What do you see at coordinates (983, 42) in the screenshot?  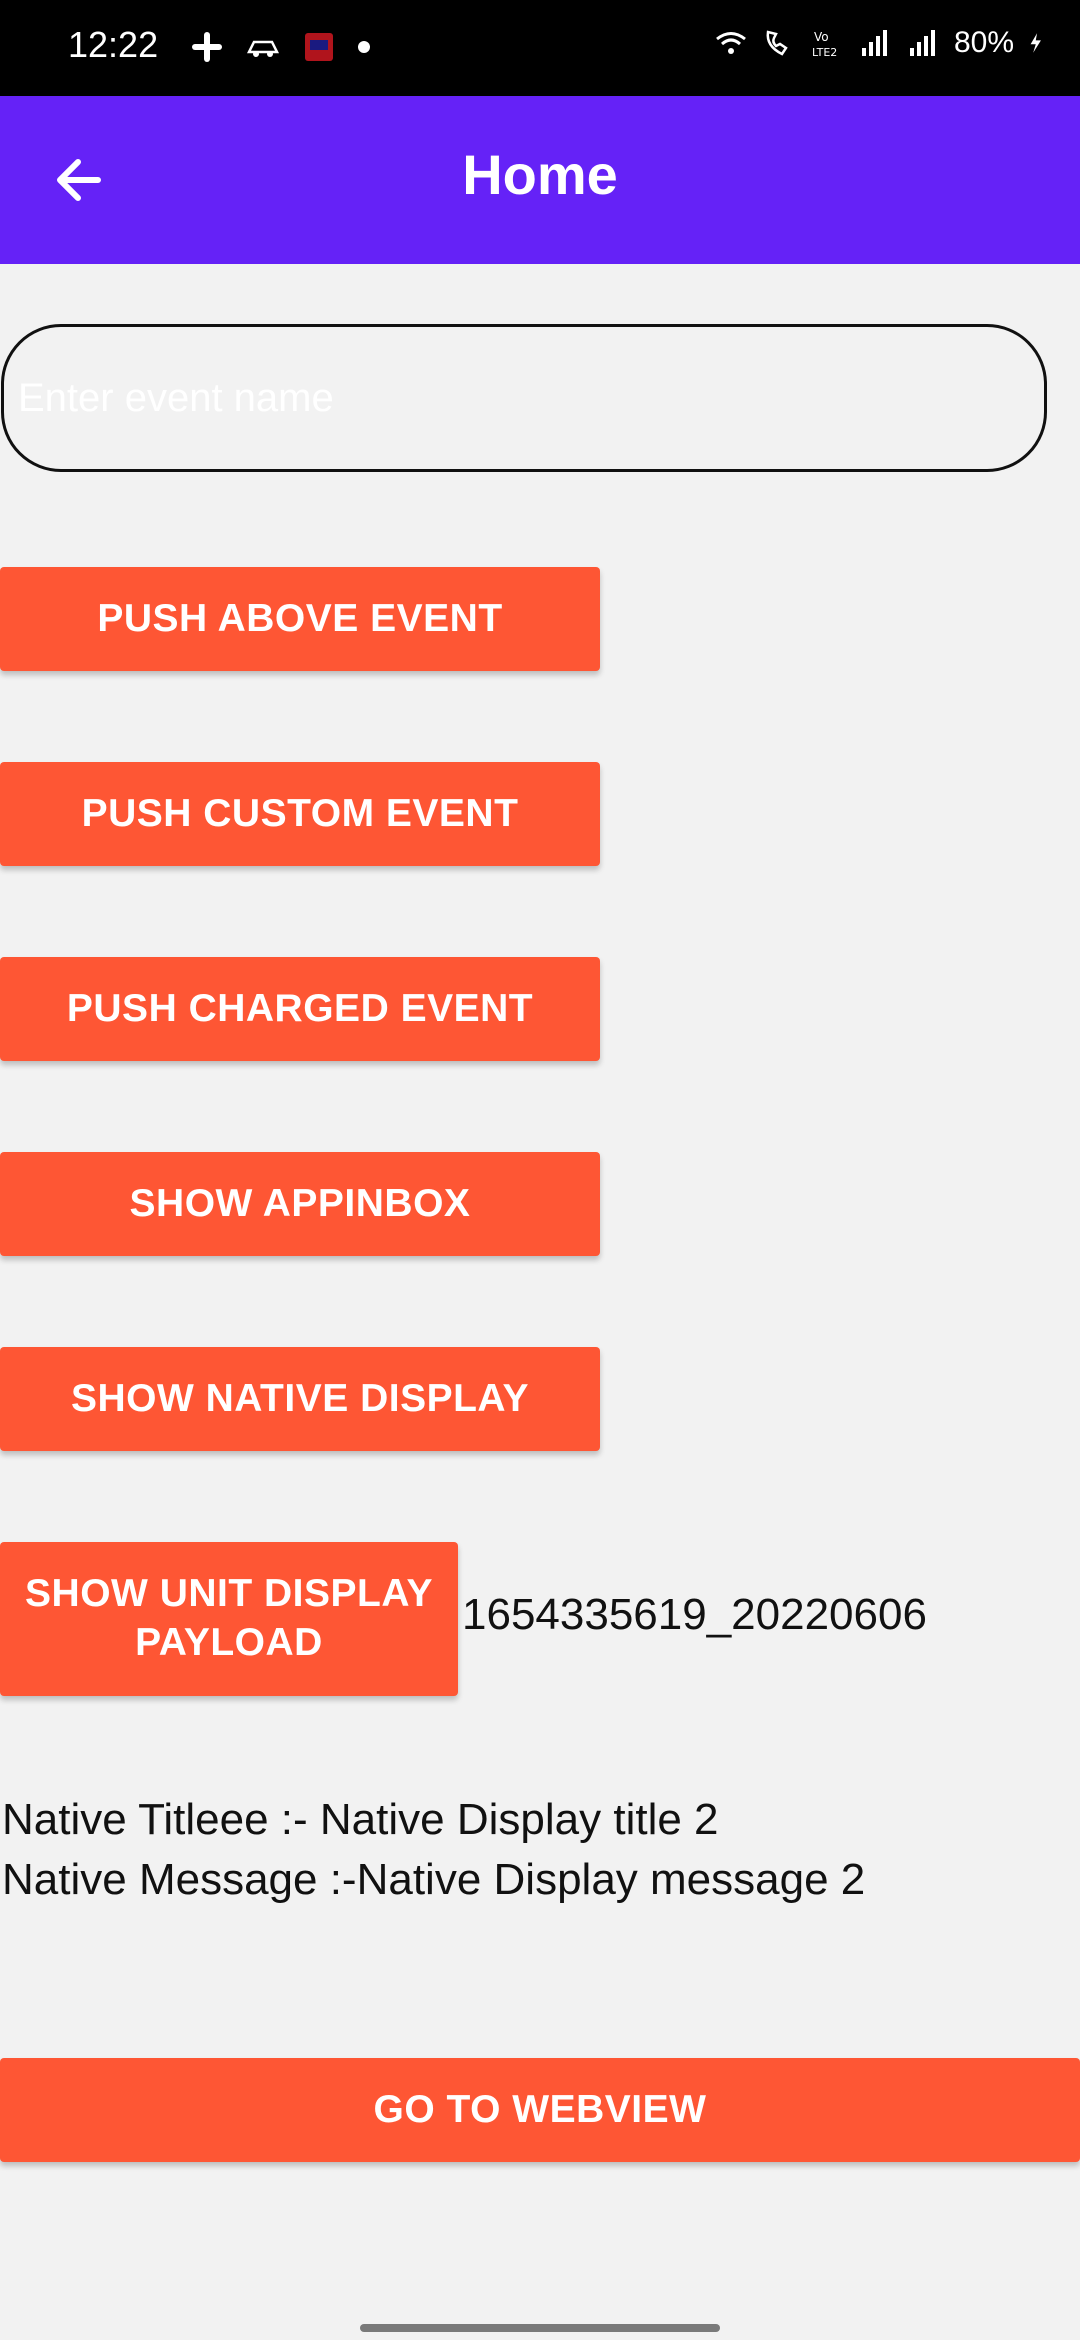 I see `battery-percent: 80%` at bounding box center [983, 42].